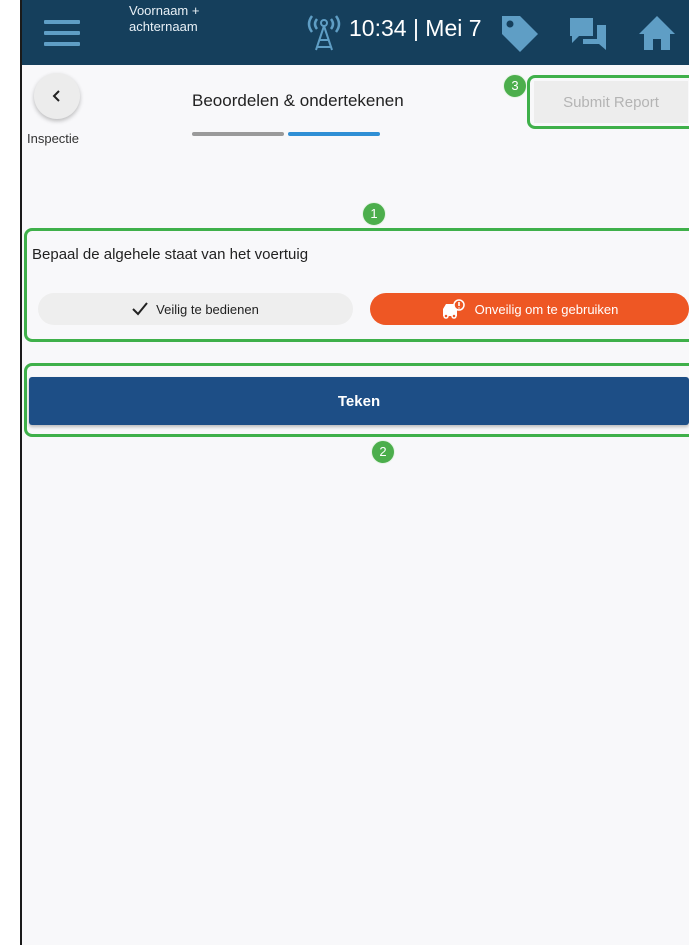 The height and width of the screenshot is (945, 689). I want to click on chevron-left-icon, so click(56, 96).